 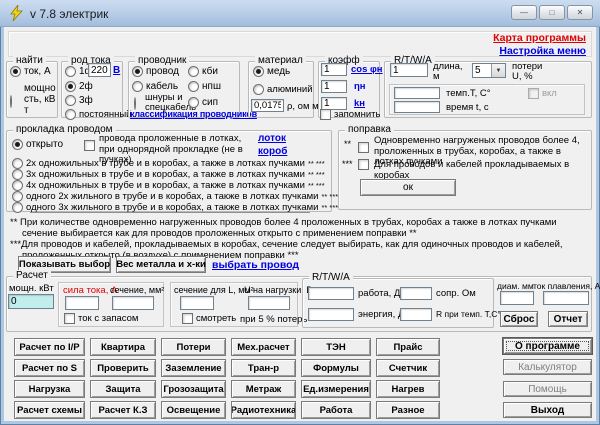 I want to click on remember-checkbox: запомнить, so click(x=350, y=114).